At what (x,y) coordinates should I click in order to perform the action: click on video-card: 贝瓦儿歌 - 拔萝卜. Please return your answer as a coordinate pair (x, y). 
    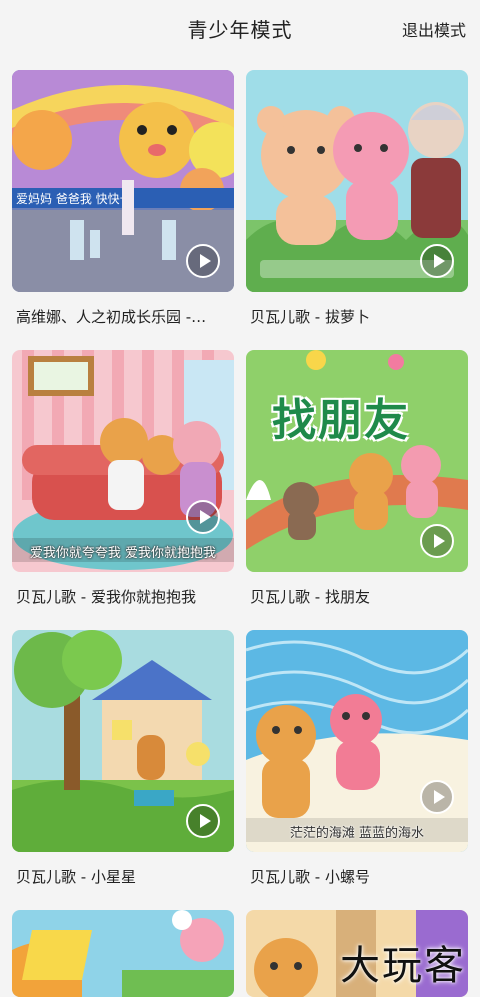
    Looking at the image, I should click on (357, 198).